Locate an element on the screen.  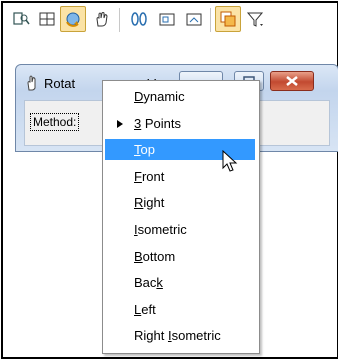
menu-item: Isometric is located at coordinates (180, 229).